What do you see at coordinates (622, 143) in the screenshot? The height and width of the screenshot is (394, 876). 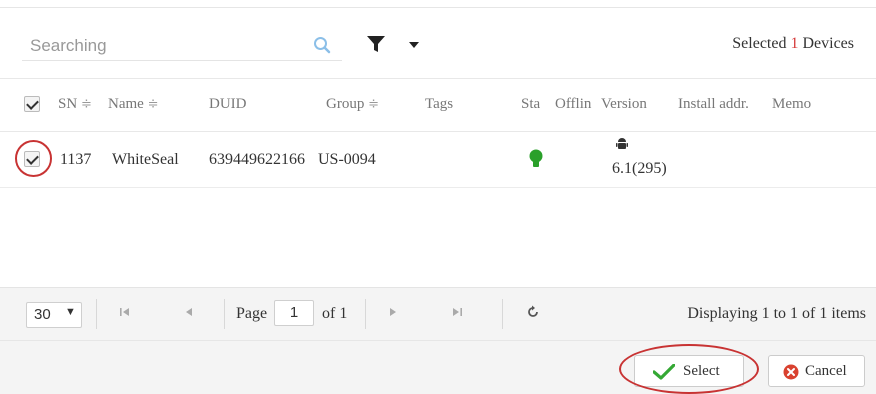 I see `android-icon` at bounding box center [622, 143].